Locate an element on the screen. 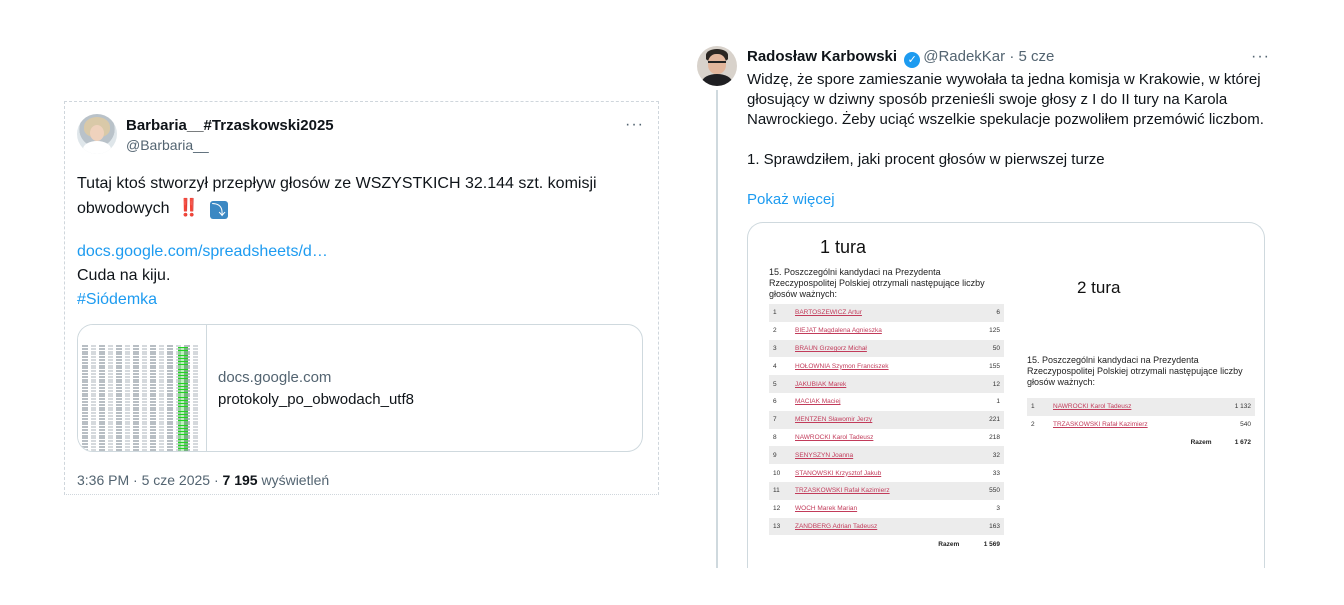 The width and height of the screenshot is (1344, 605). table-row: 7 MENTZEN Sławomir Jerzy 221 is located at coordinates (886, 419).